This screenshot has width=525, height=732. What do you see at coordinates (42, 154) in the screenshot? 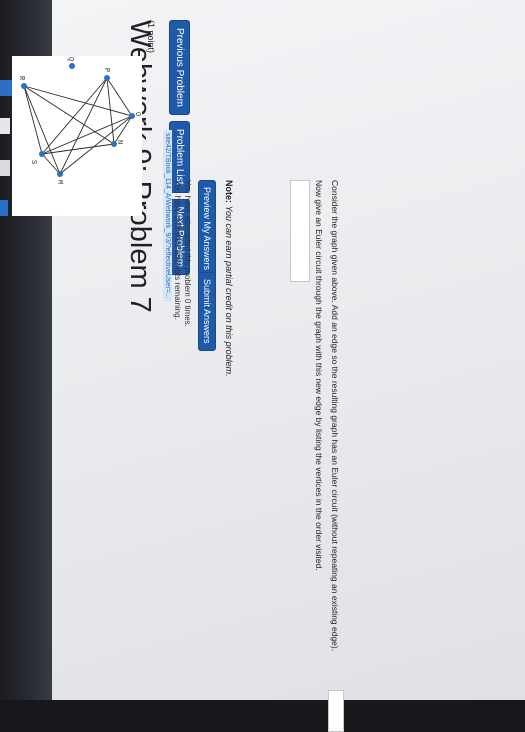
I see `vertex-s` at bounding box center [42, 154].